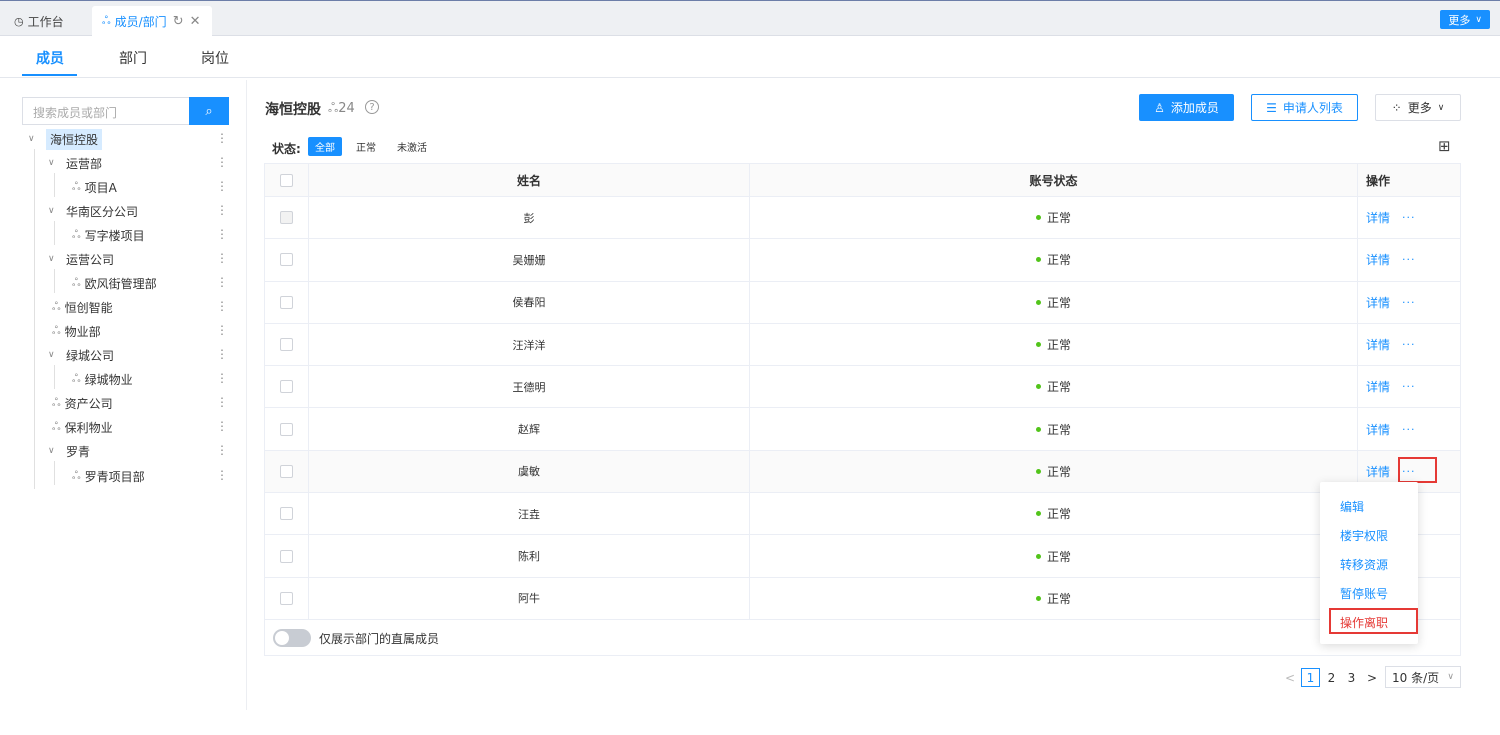  What do you see at coordinates (195, 21) in the screenshot?
I see `close-icon: ✕` at bounding box center [195, 21].